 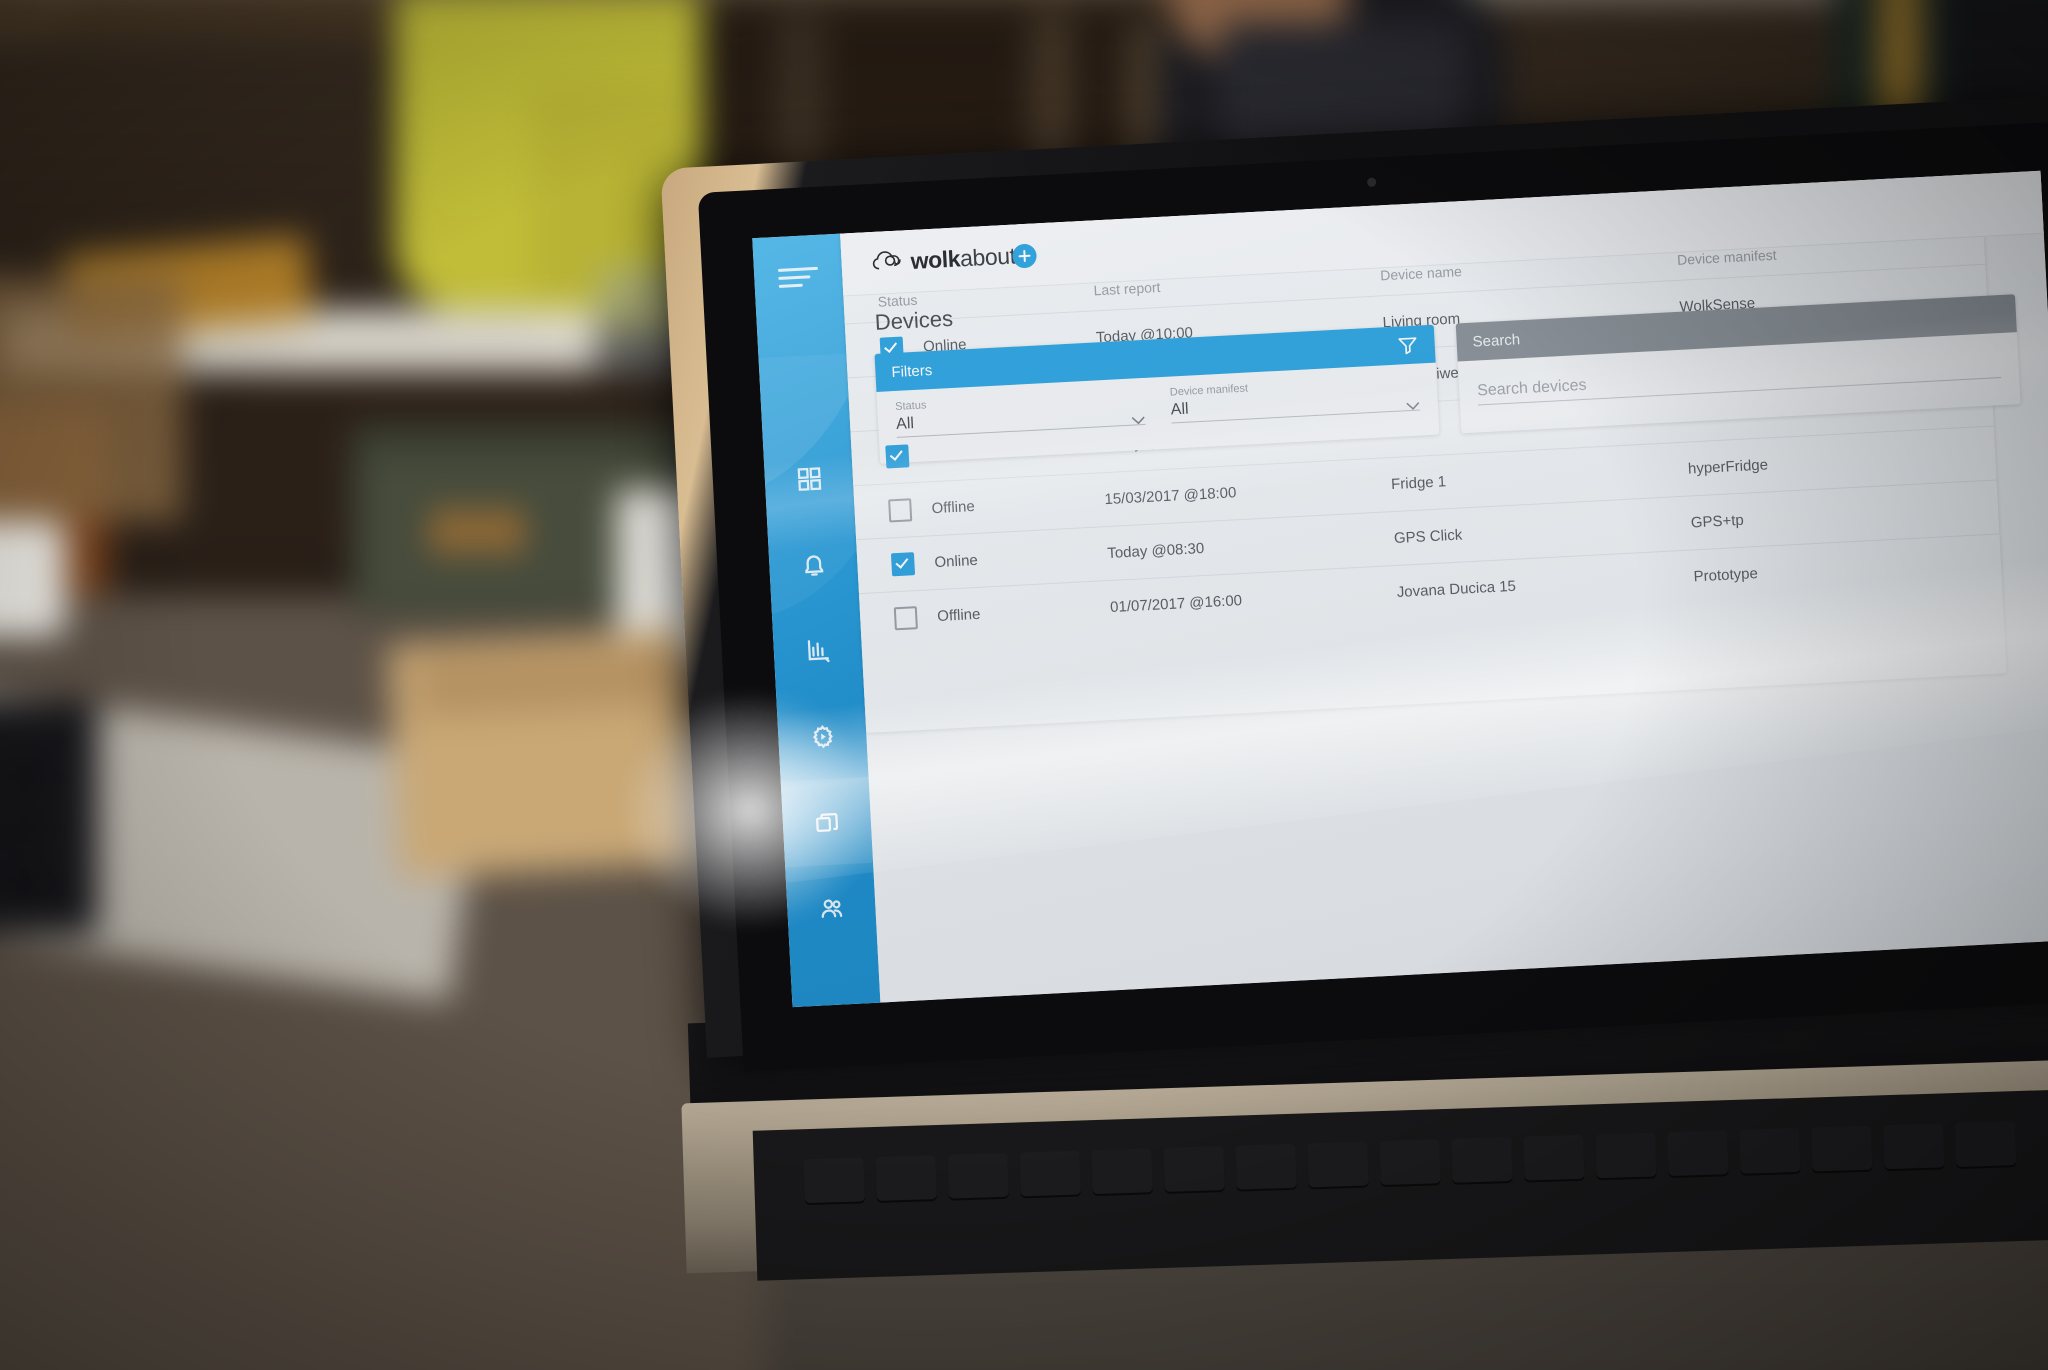 I want to click on cubes-icon, so click(x=827, y=822).